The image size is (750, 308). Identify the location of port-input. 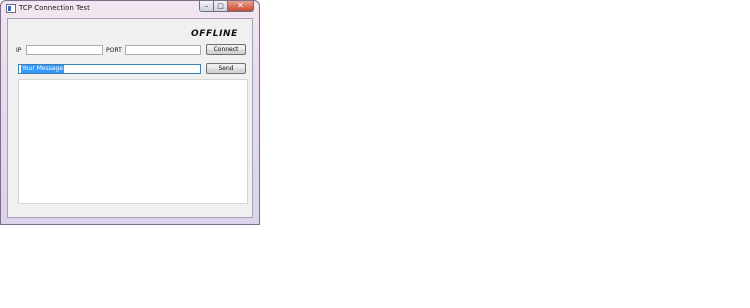
(163, 50).